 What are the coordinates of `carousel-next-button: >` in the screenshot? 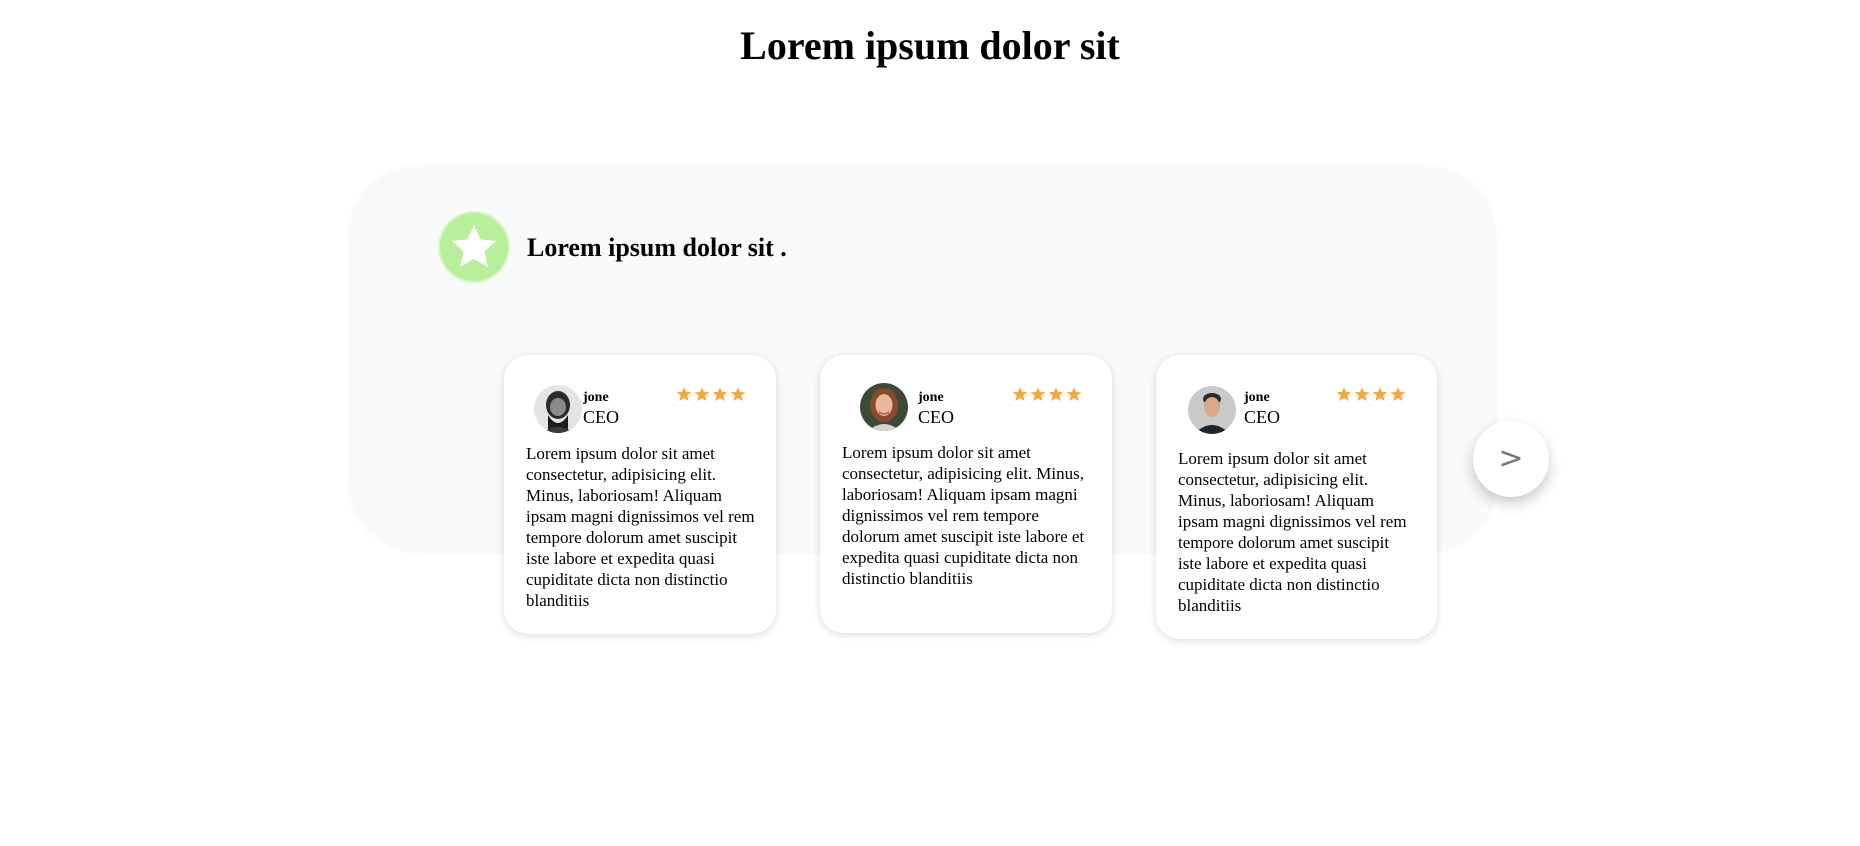 It's located at (1511, 459).